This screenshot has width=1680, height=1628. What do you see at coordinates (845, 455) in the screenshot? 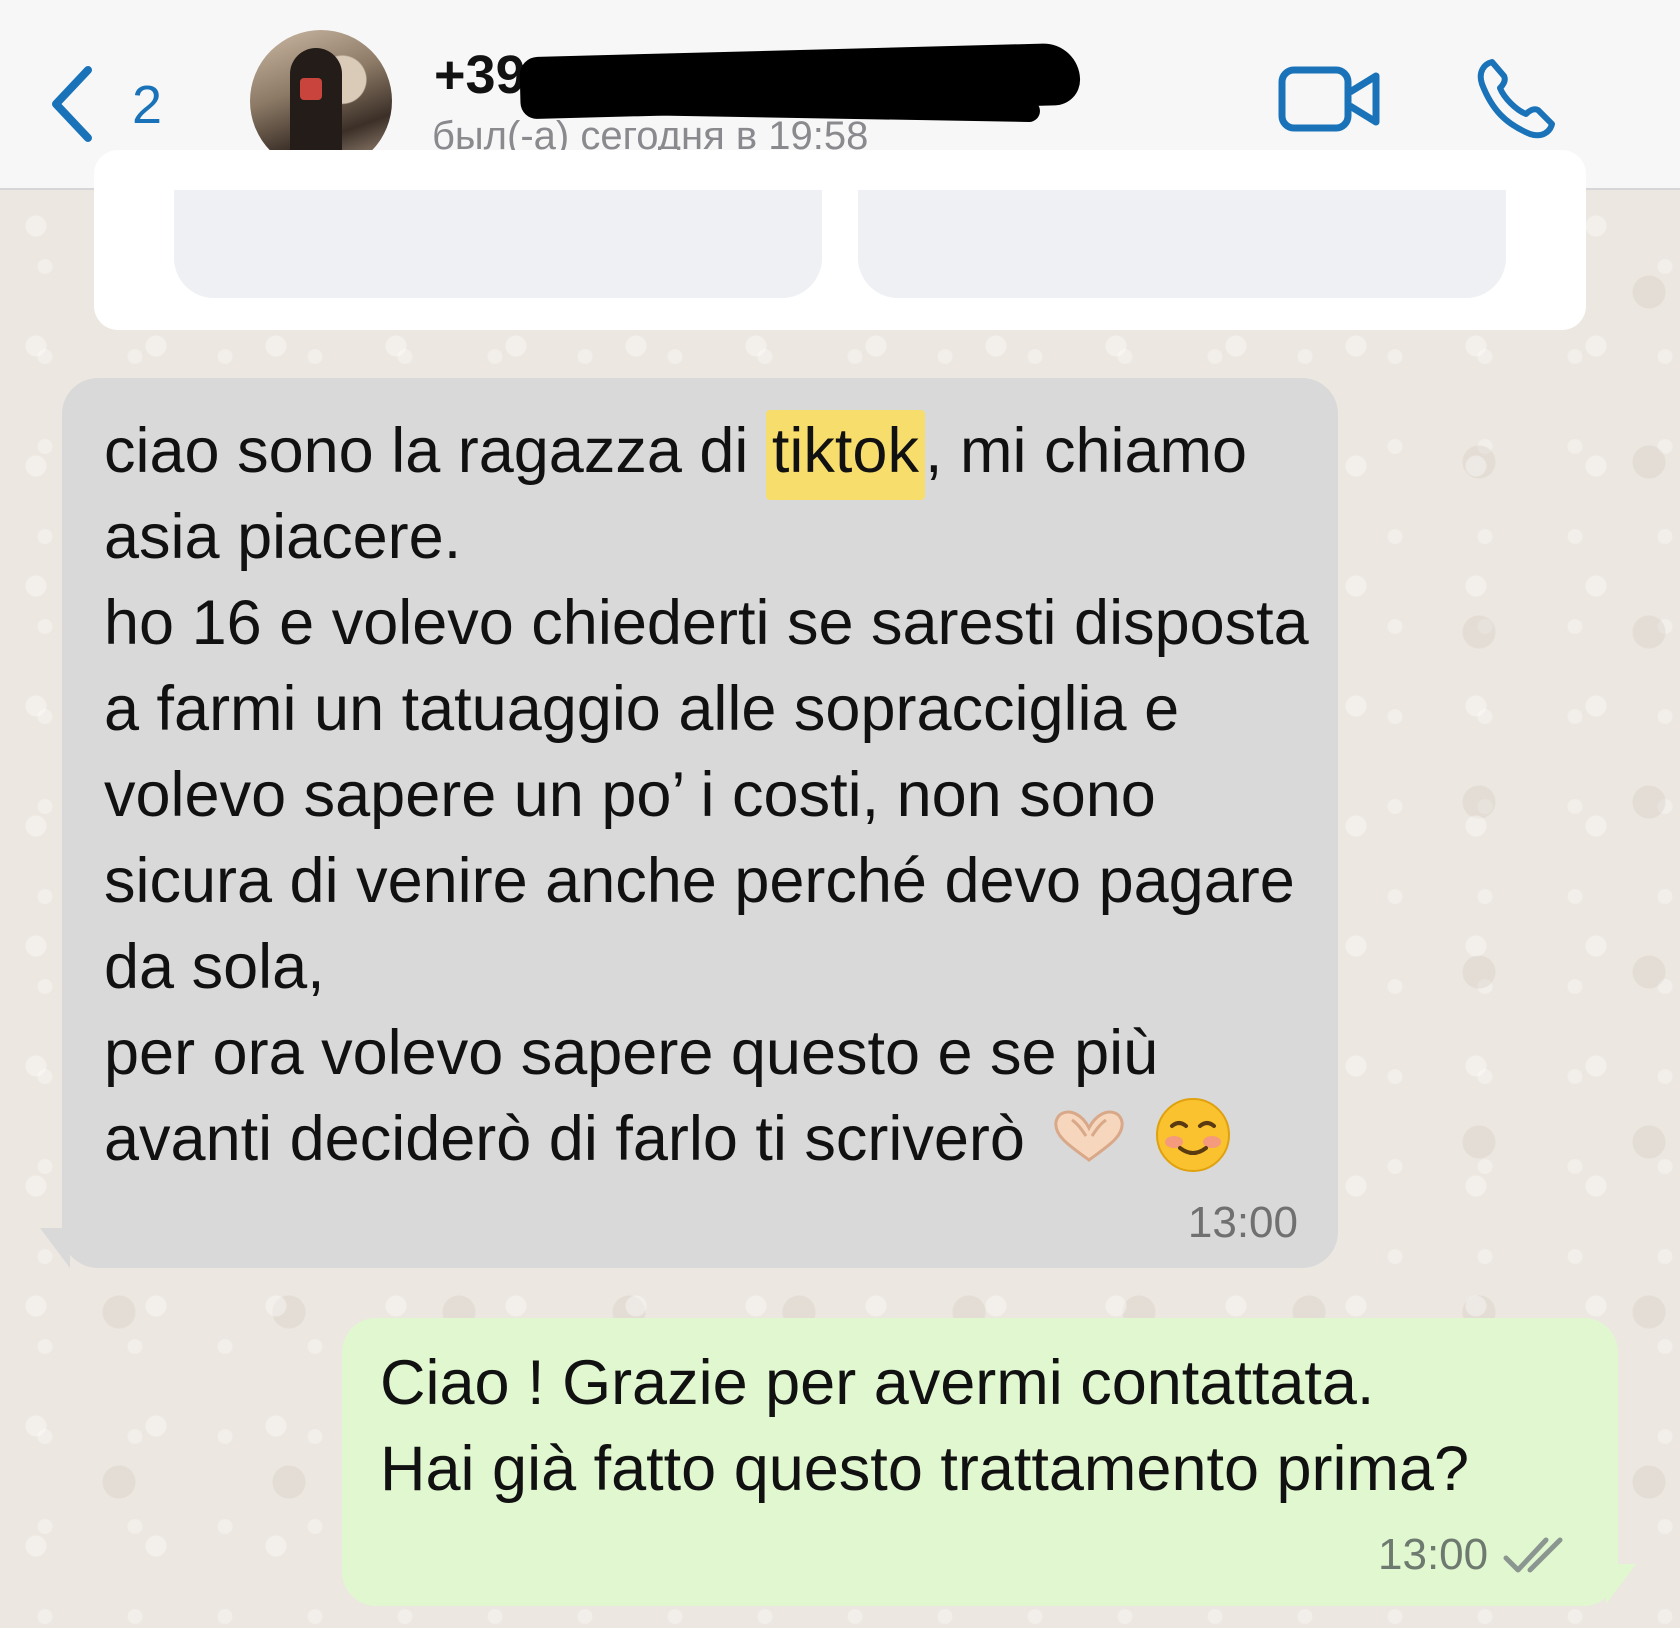
I see `search-highlight: tiktok` at bounding box center [845, 455].